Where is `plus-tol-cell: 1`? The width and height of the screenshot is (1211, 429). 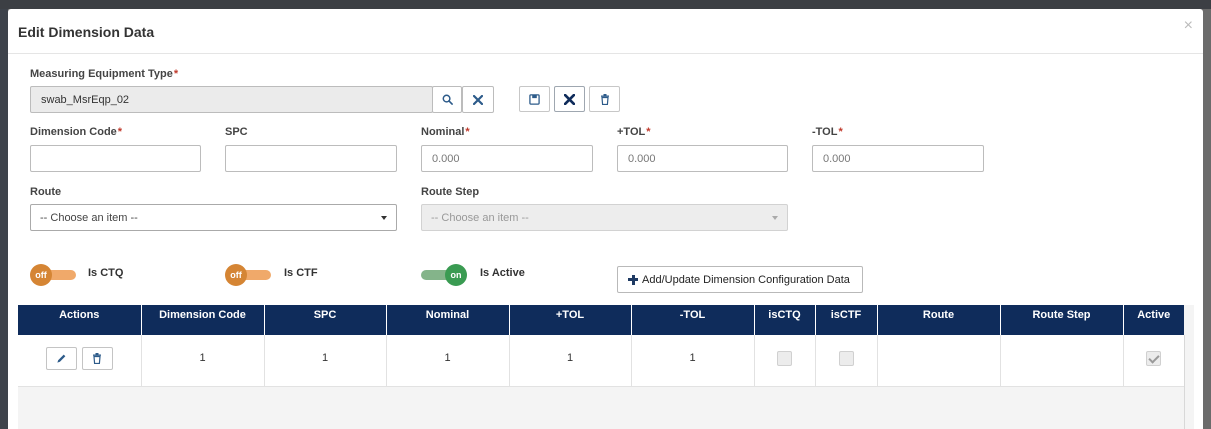 plus-tol-cell: 1 is located at coordinates (570, 361).